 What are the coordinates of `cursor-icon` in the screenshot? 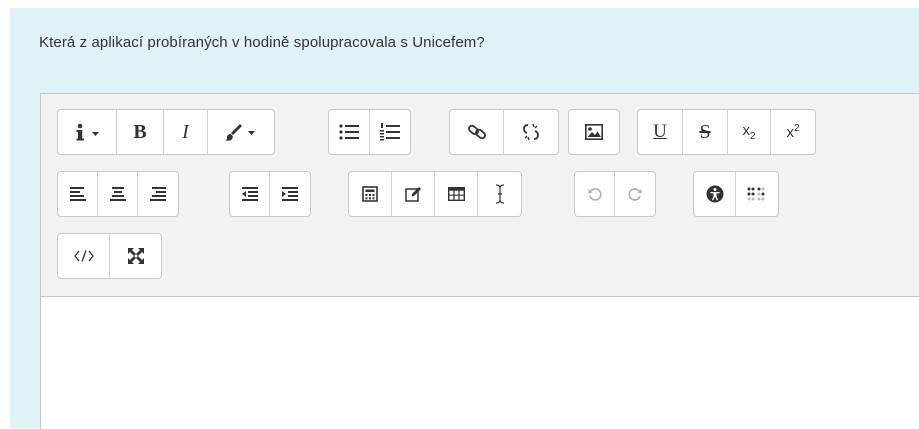 It's located at (500, 194).